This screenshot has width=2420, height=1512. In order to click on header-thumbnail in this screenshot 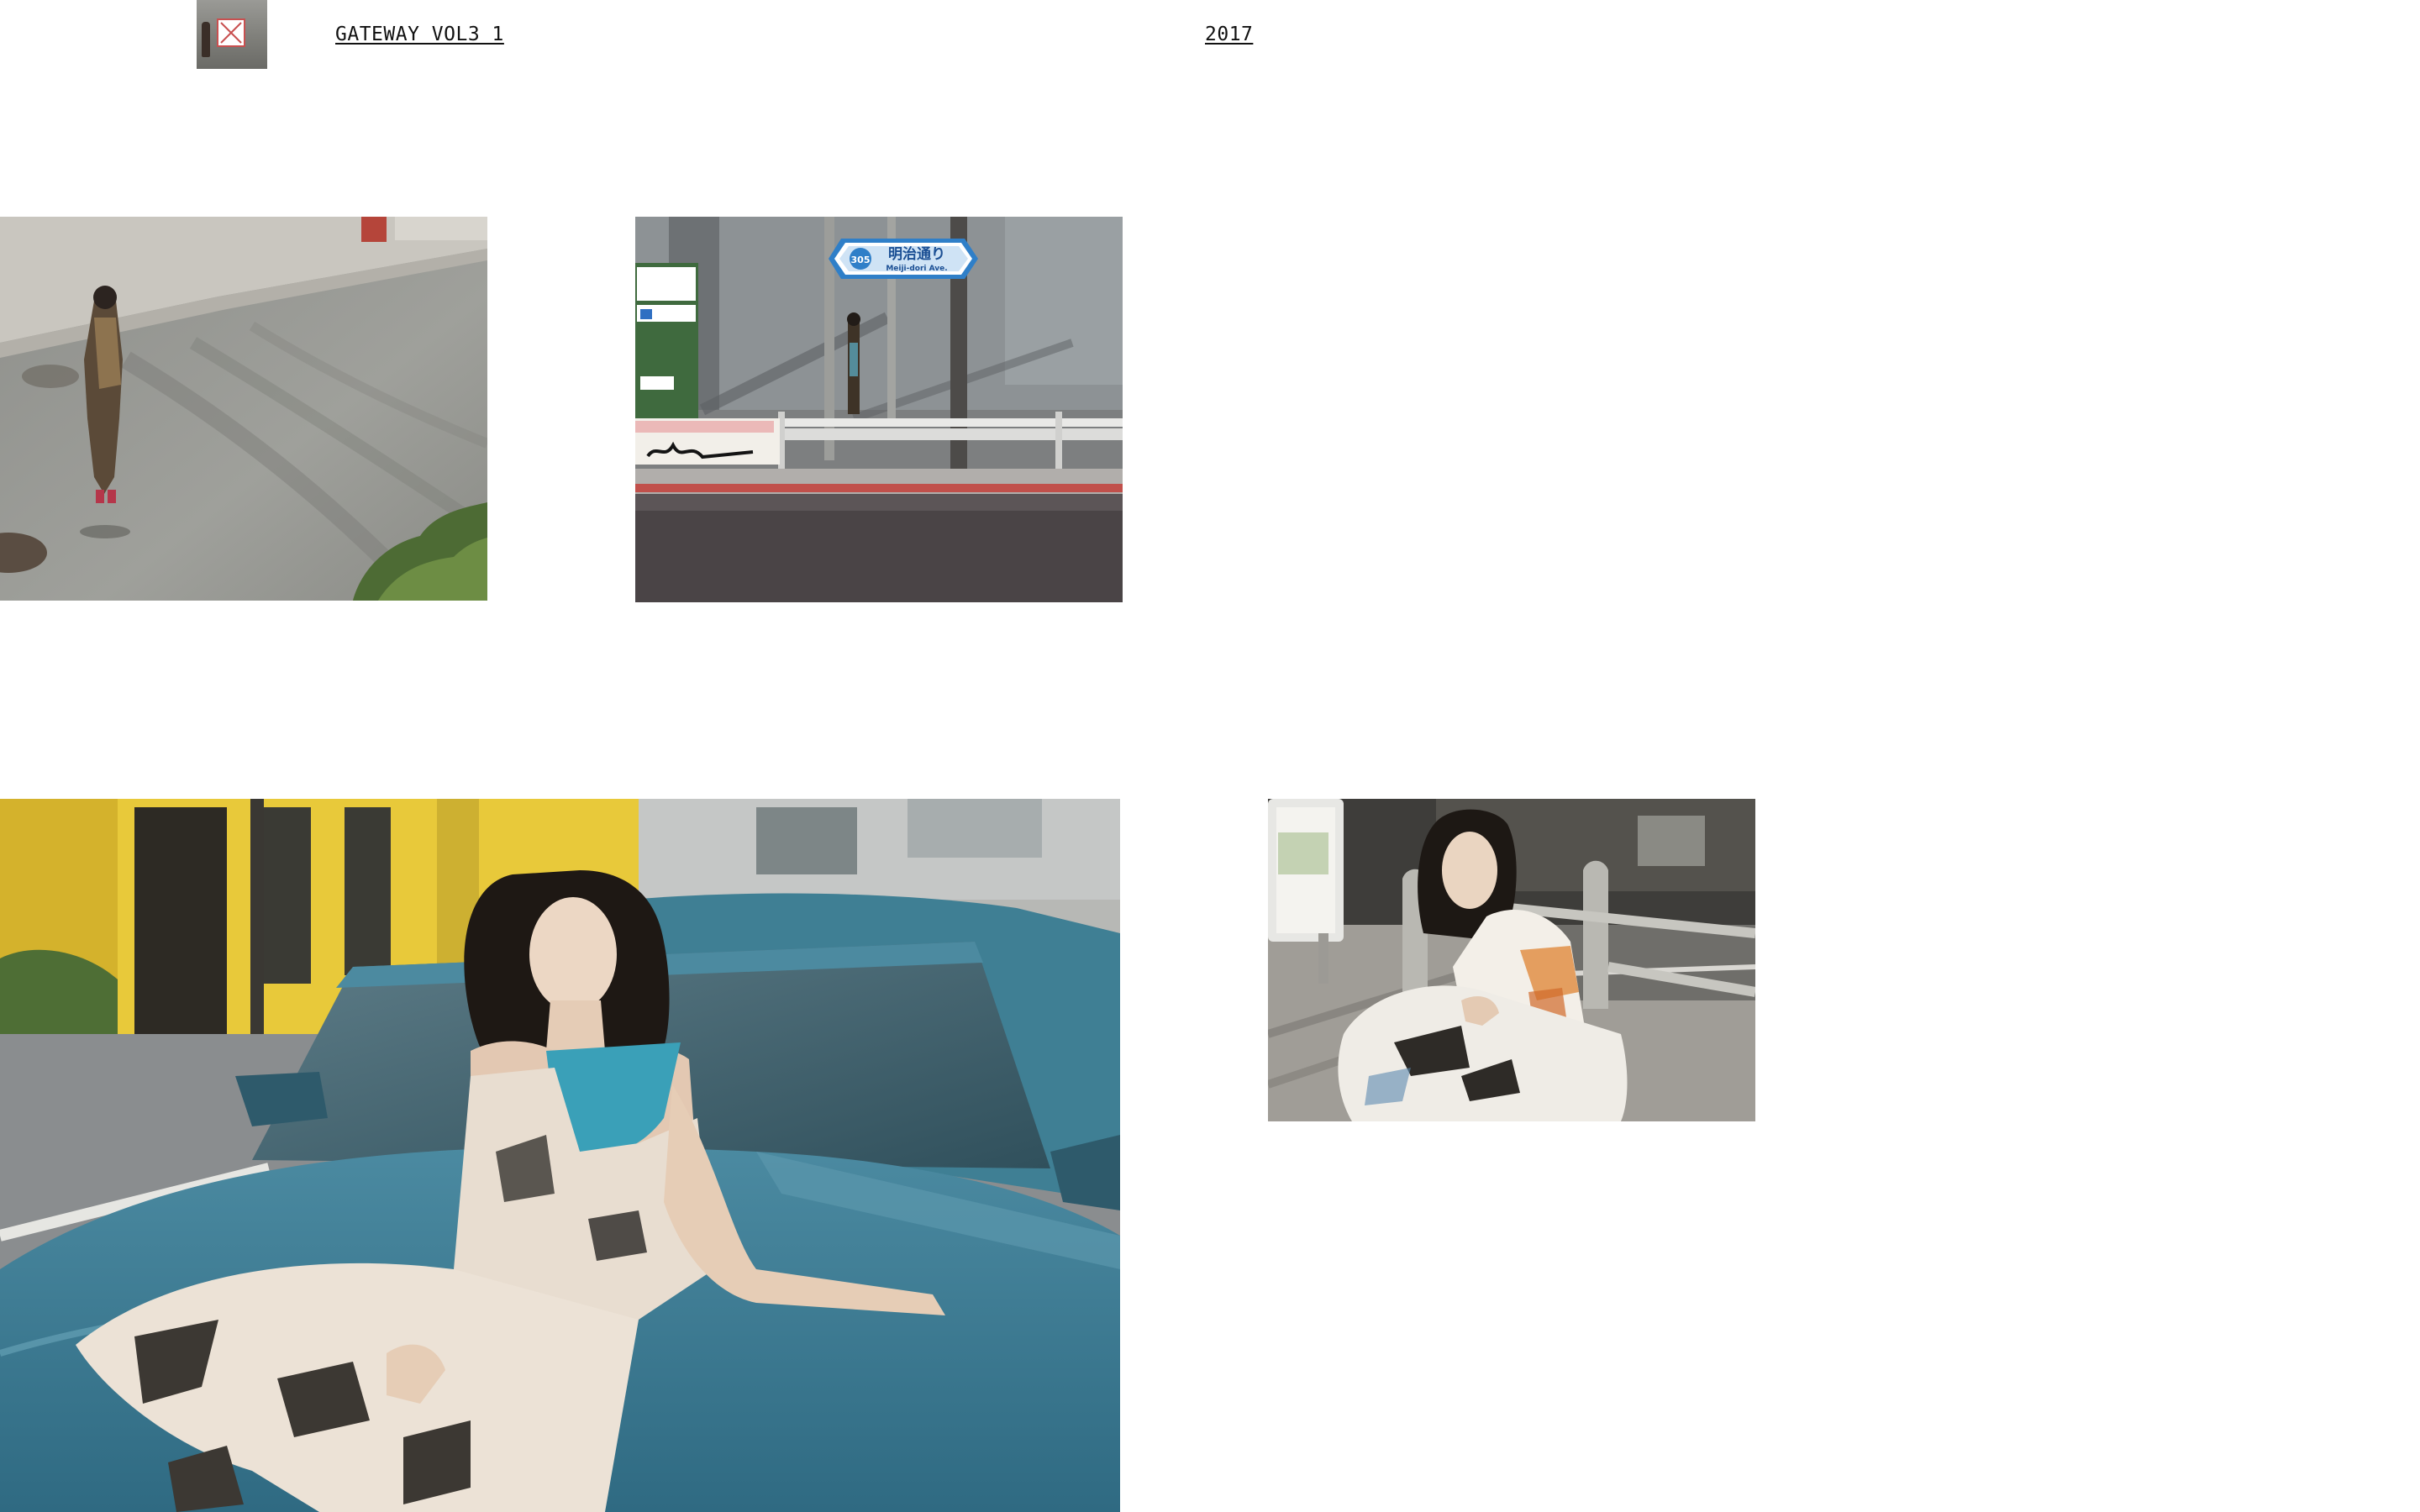, I will do `click(232, 34)`.